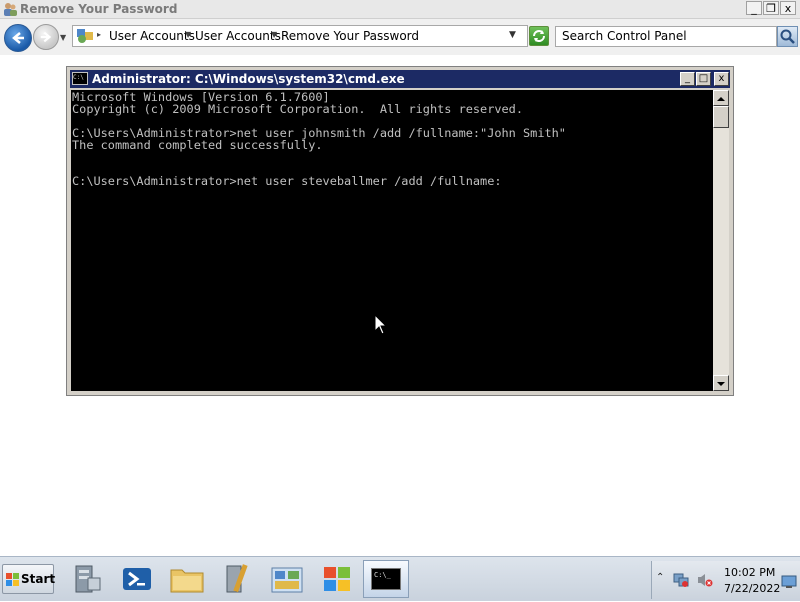  I want to click on server-manager-icon, so click(88, 579).